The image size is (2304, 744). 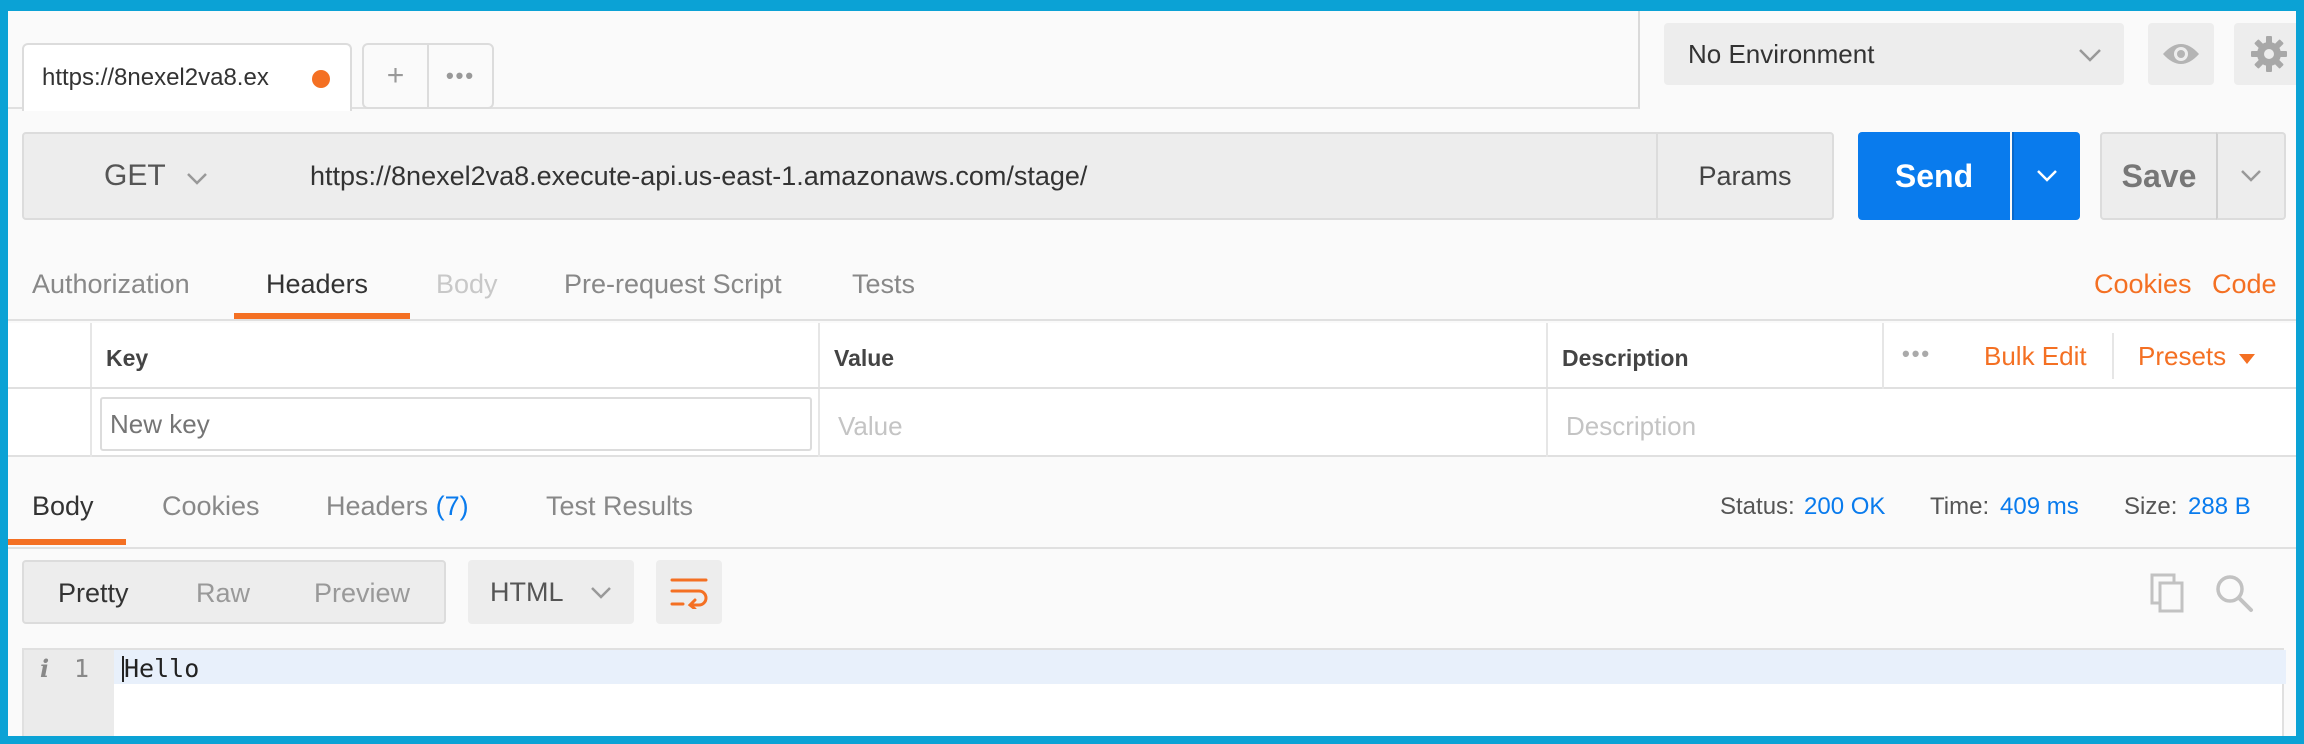 I want to click on params-label: Params, so click(x=1745, y=175).